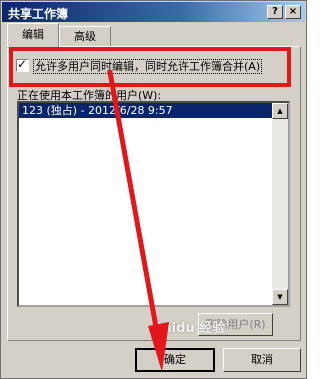 The width and height of the screenshot is (320, 379). Describe the element at coordinates (280, 297) in the screenshot. I see `scroll-down-icon: ▼` at that location.